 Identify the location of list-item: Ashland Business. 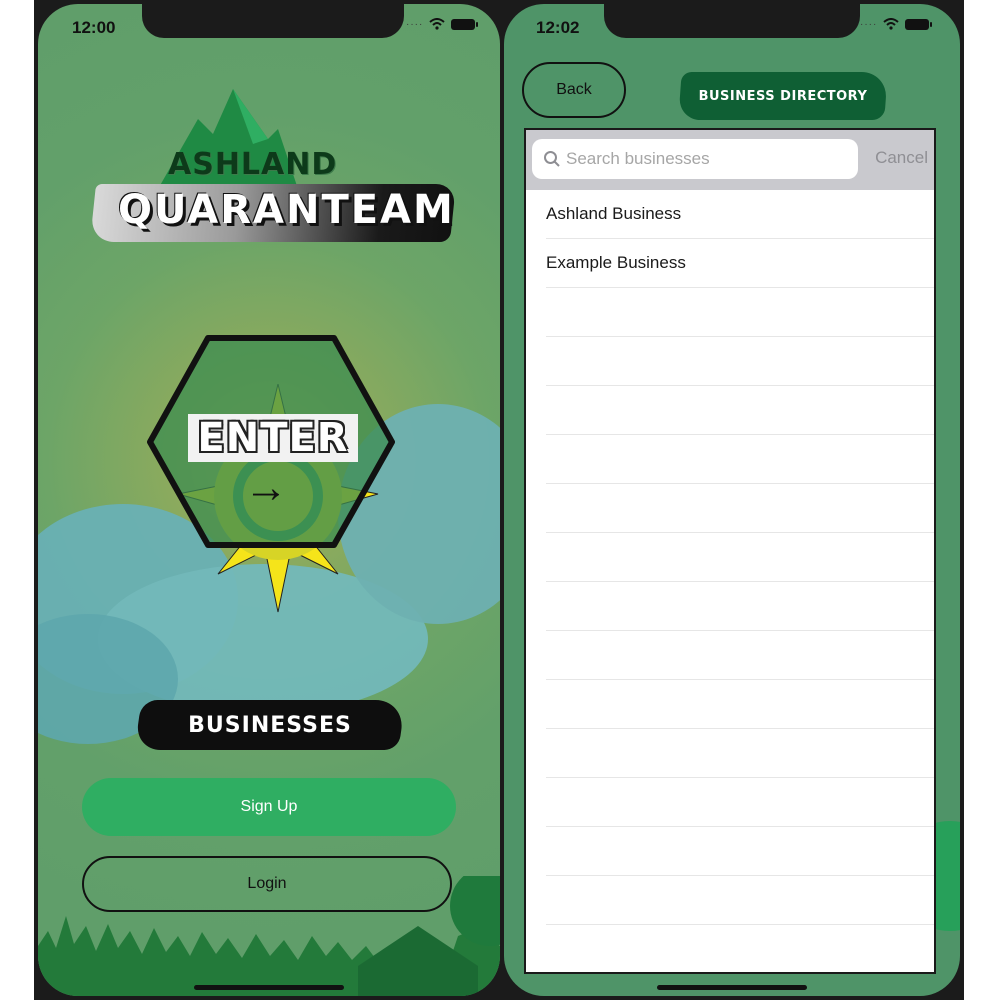
(740, 214).